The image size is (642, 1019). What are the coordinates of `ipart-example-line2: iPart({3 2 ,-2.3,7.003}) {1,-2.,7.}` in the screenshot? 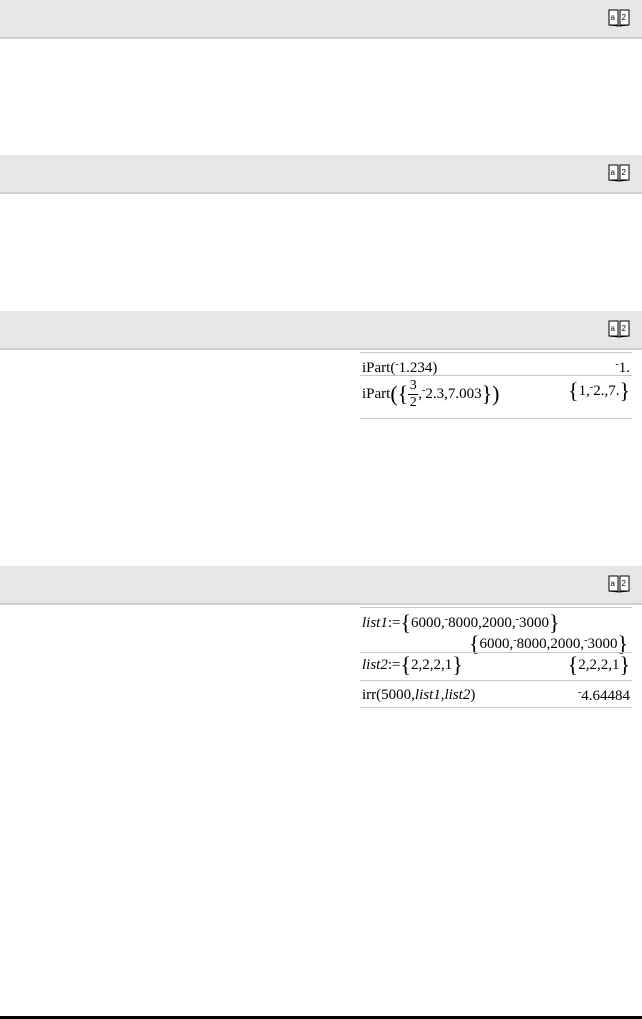 It's located at (496, 397).